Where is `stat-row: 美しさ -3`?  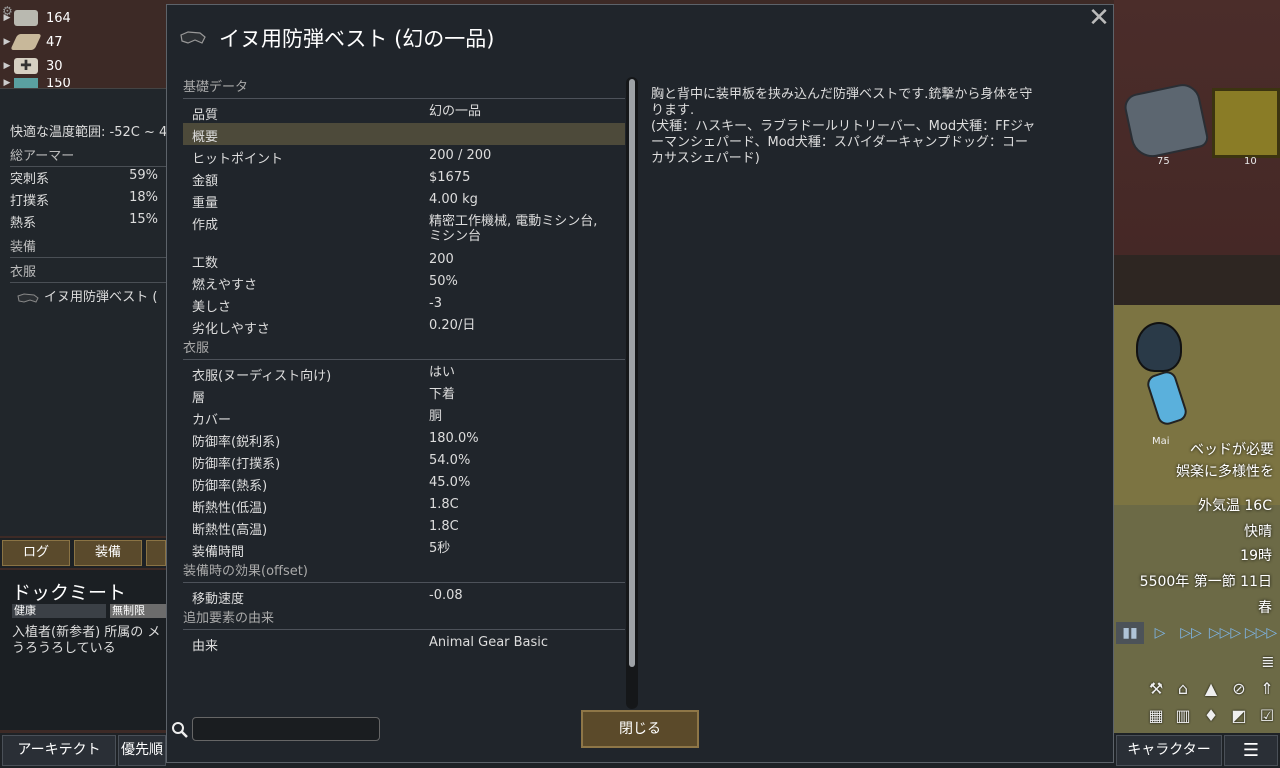
stat-row: 美しさ -3 is located at coordinates (404, 304).